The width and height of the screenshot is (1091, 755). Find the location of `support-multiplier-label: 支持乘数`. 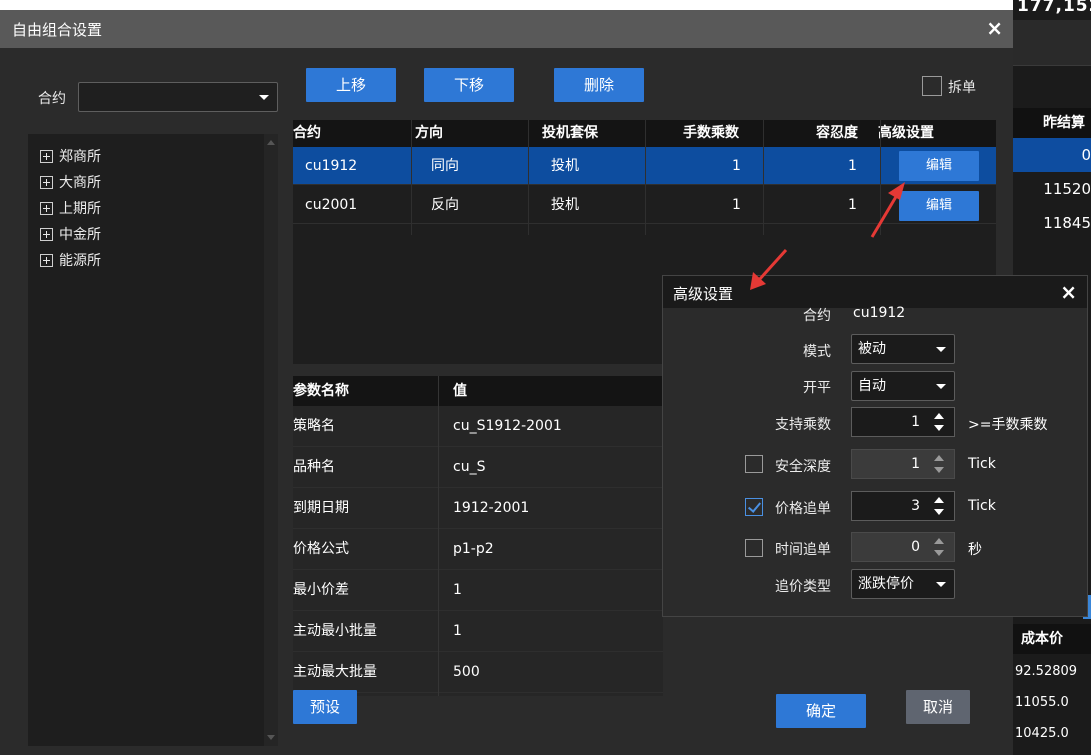

support-multiplier-label: 支持乘数 is located at coordinates (803, 425).